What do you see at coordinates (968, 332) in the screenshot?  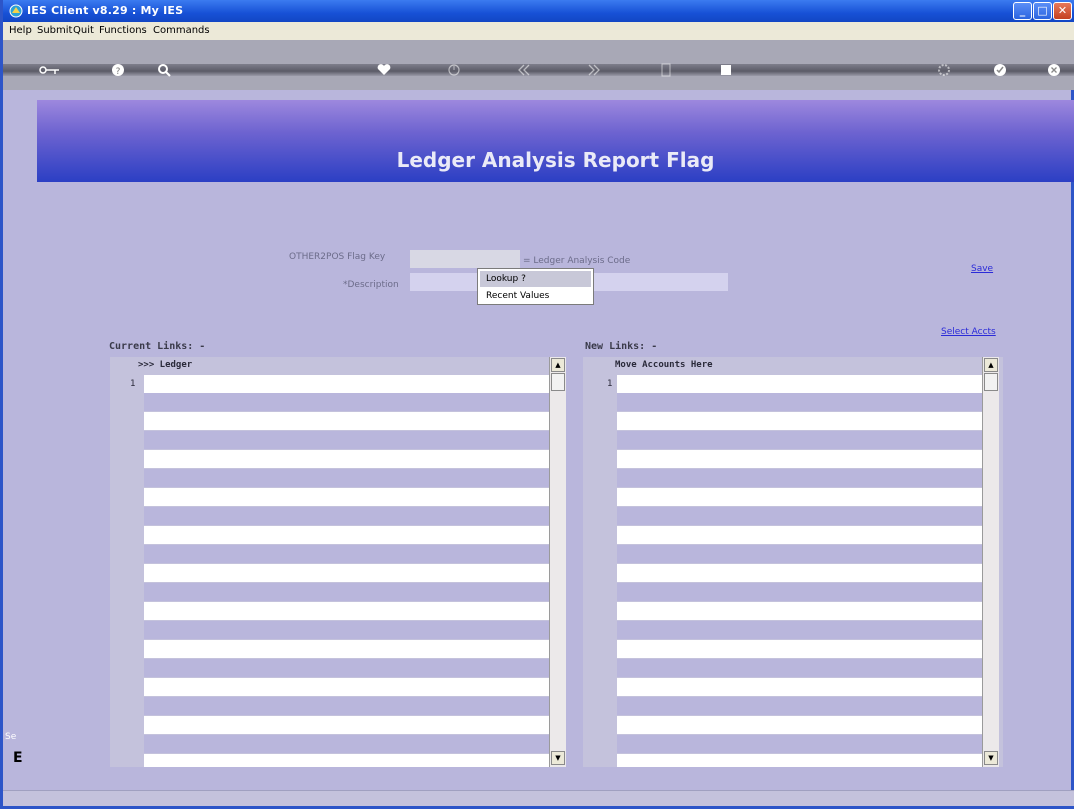 I see `select-accts-link: Select Accts` at bounding box center [968, 332].